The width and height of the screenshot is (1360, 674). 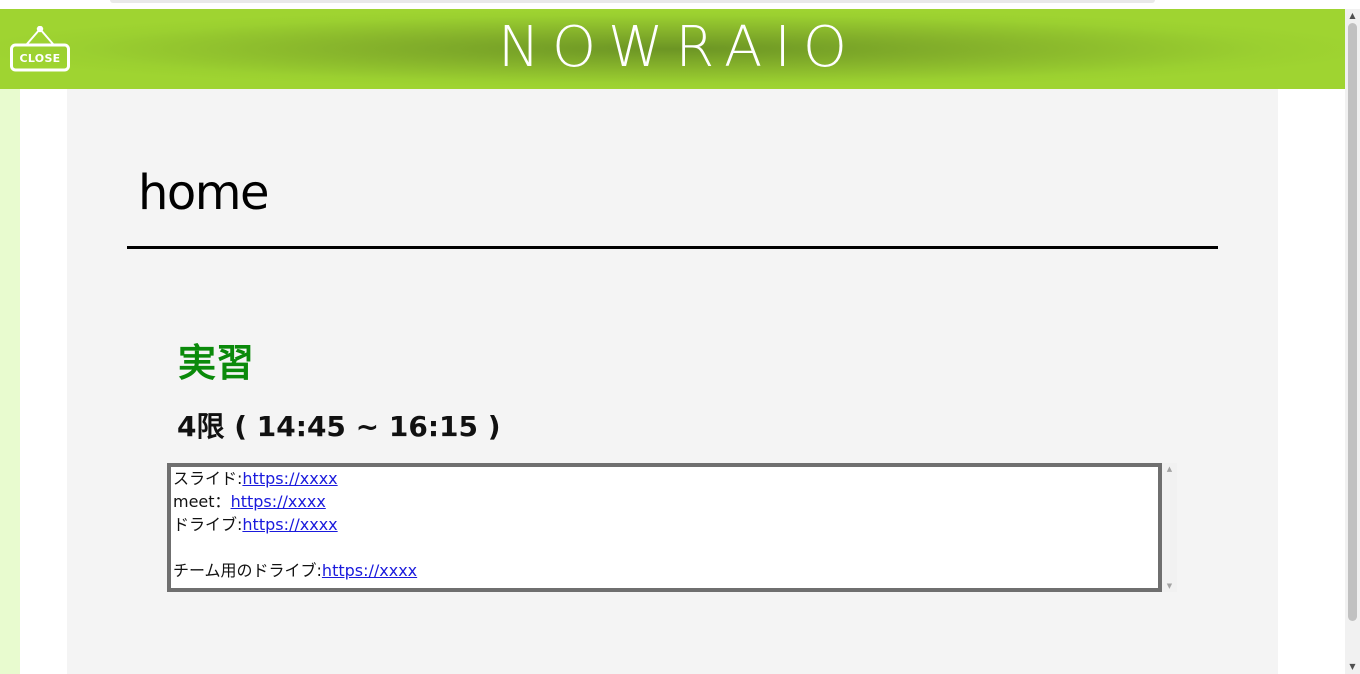 What do you see at coordinates (339, 426) in the screenshot?
I see `period-heading: 4限 ( 14:45 ~ 16:15 )` at bounding box center [339, 426].